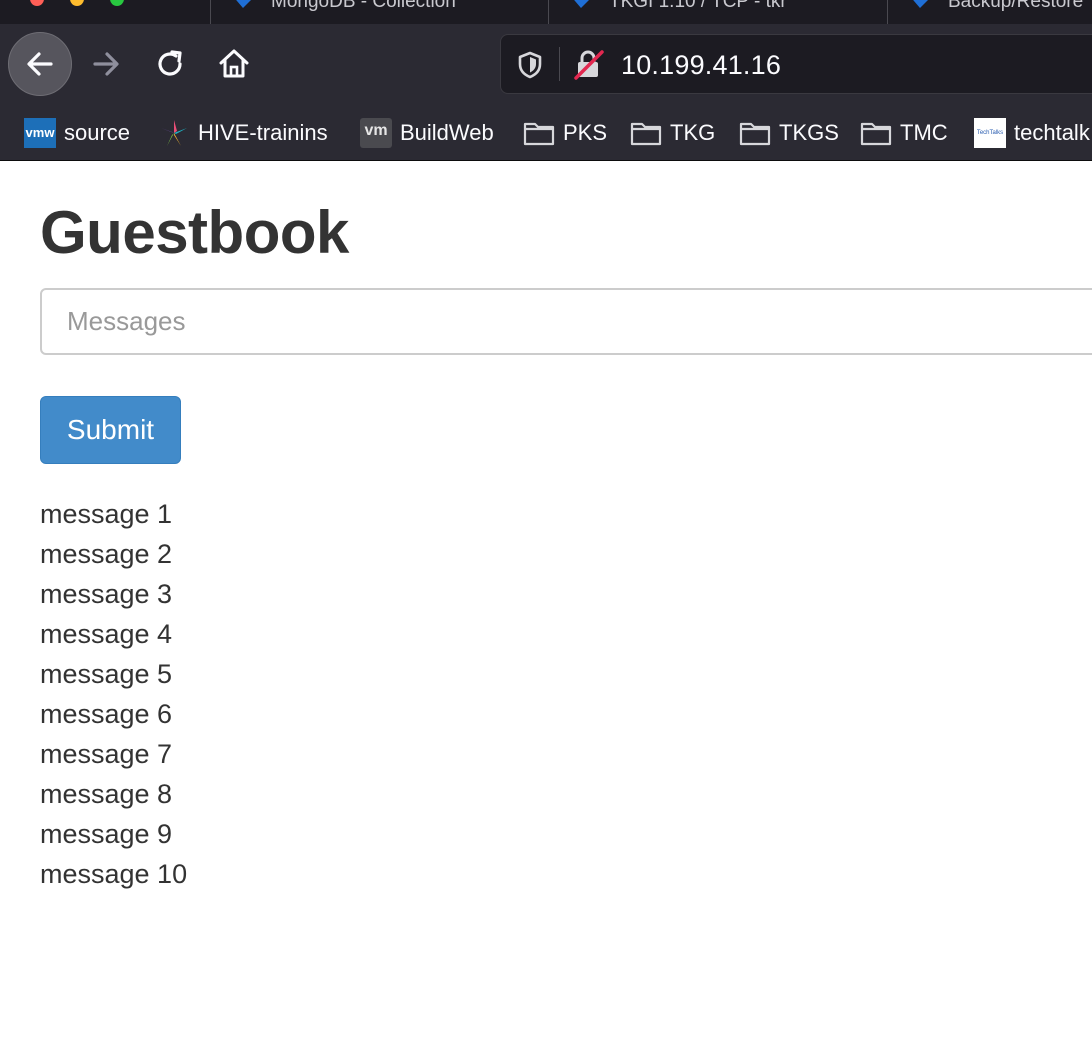 The image size is (1092, 1044). What do you see at coordinates (693, 132) in the screenshot?
I see `bookmark-label: TKG` at bounding box center [693, 132].